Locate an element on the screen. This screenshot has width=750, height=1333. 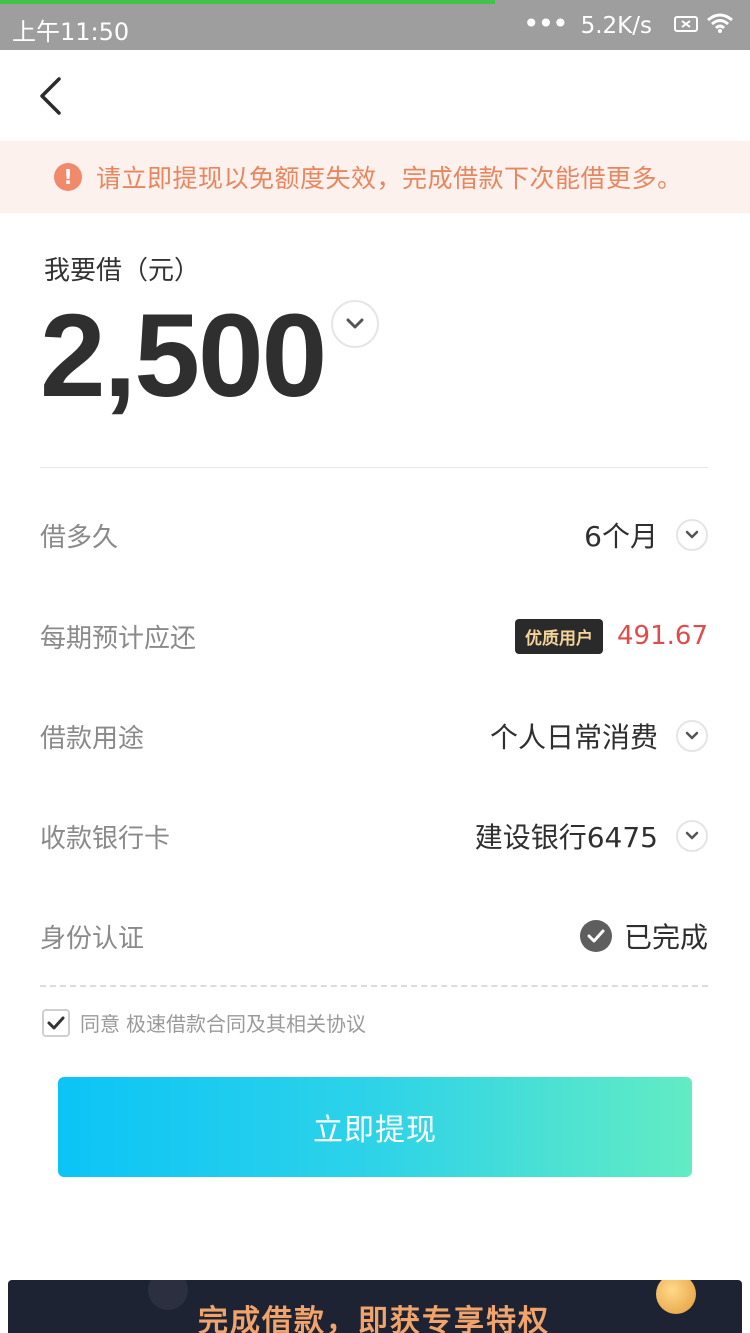
more-dots-icon: ••• is located at coordinates (546, 23).